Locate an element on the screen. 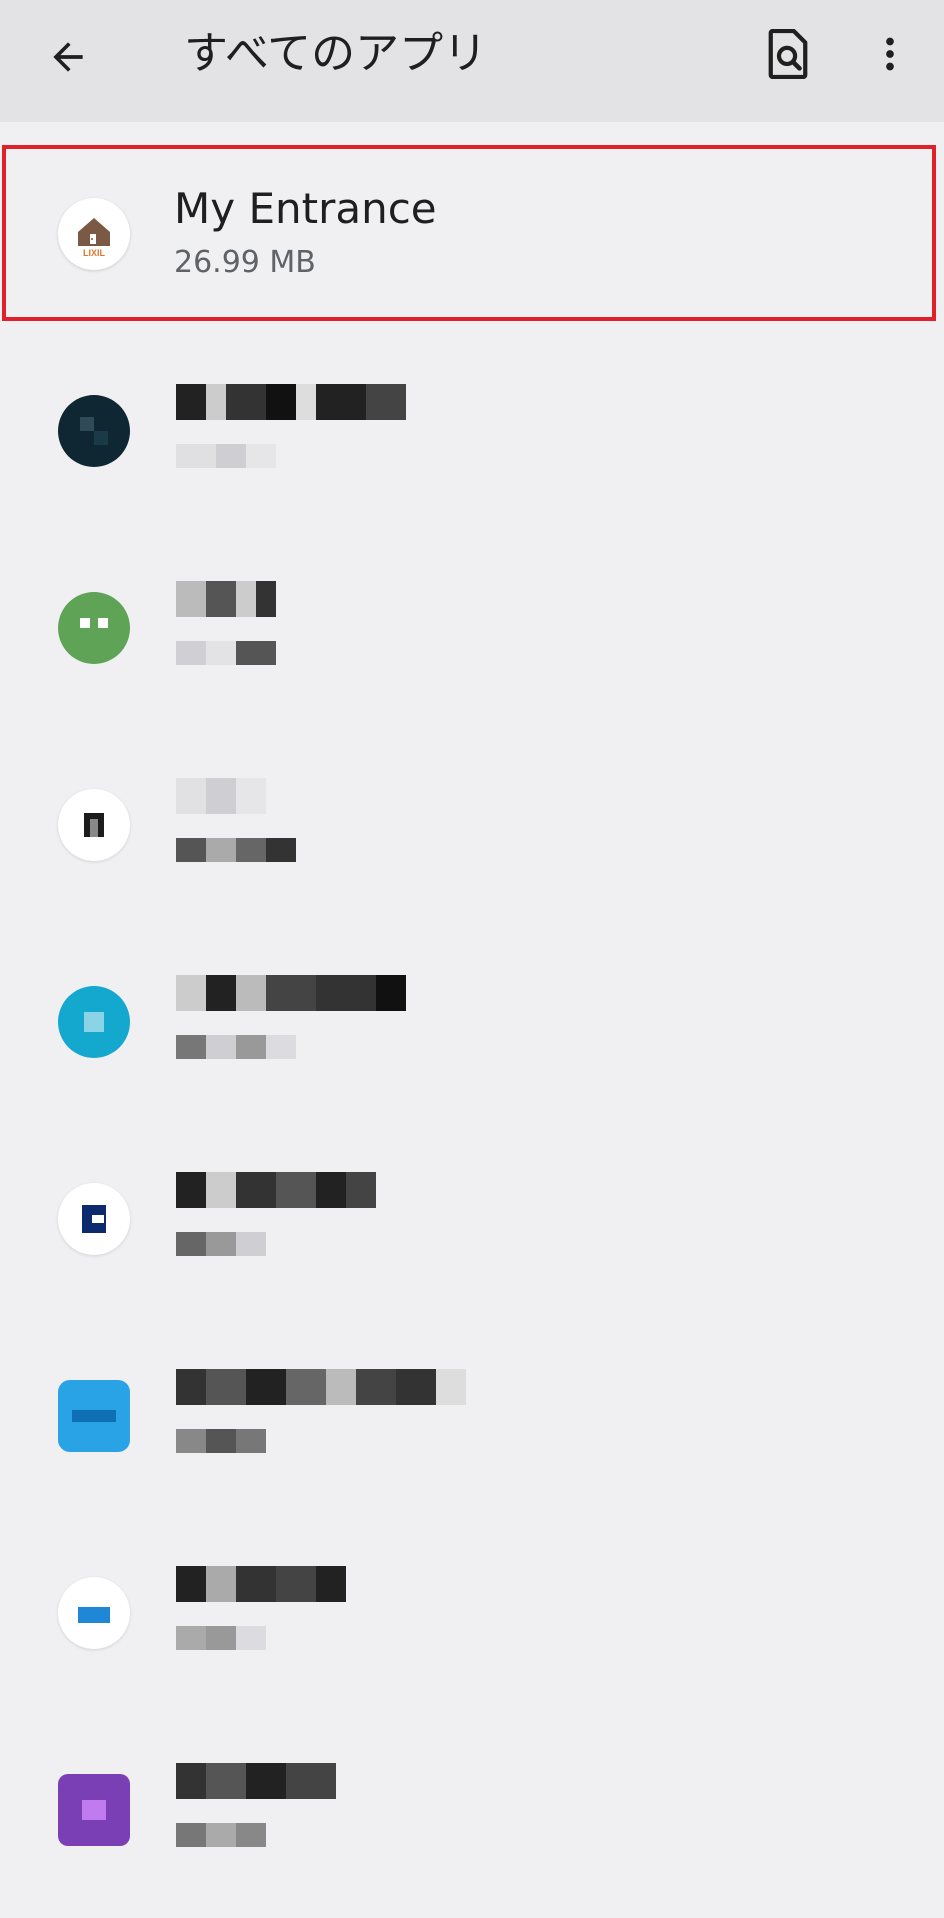 The image size is (944, 1918). app-name: My Entrance is located at coordinates (305, 208).